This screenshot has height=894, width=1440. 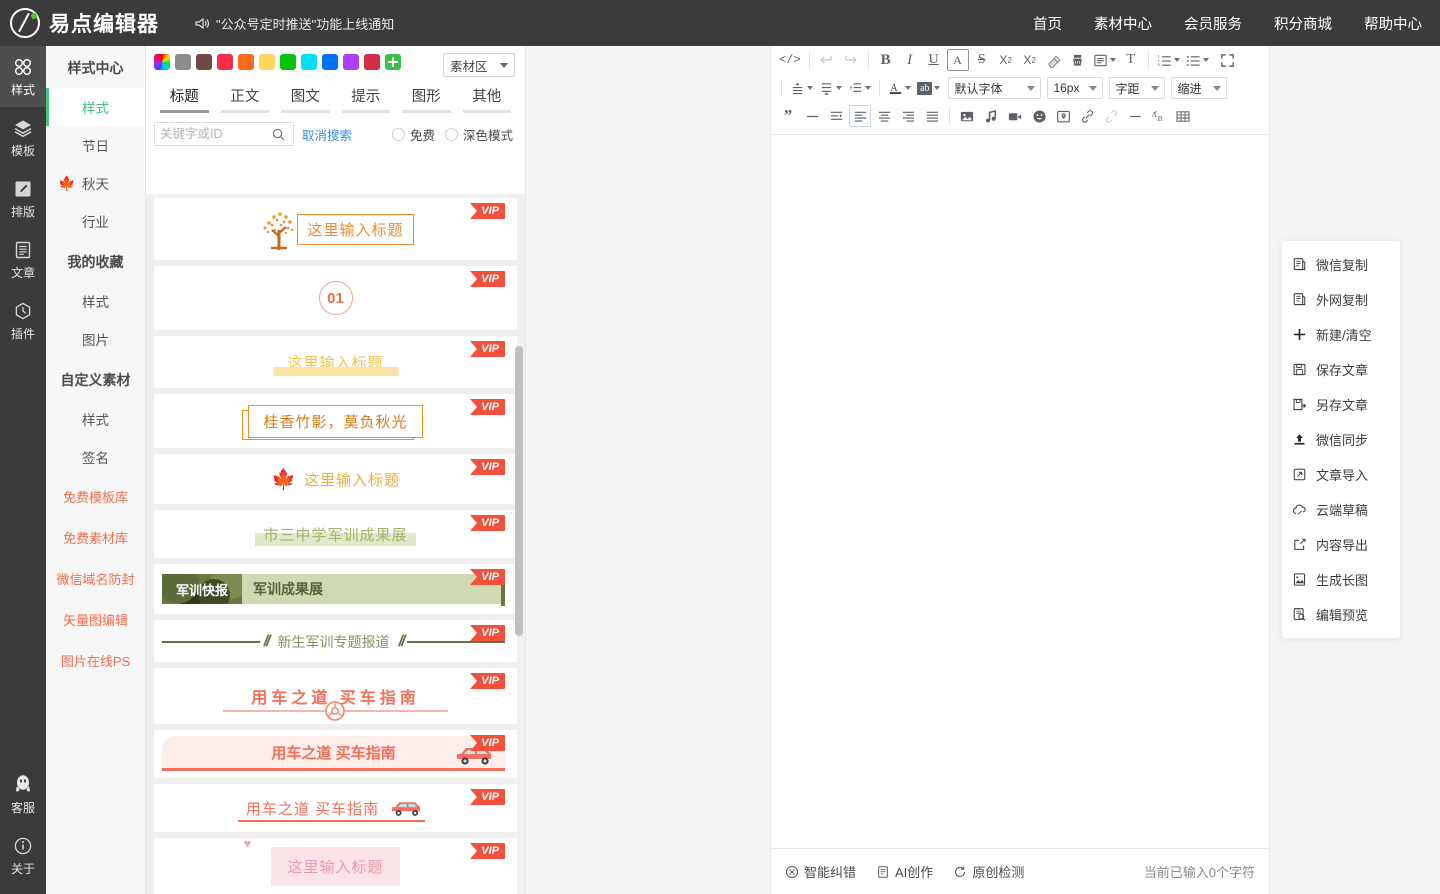 I want to click on swatch-red, so click(x=225, y=62).